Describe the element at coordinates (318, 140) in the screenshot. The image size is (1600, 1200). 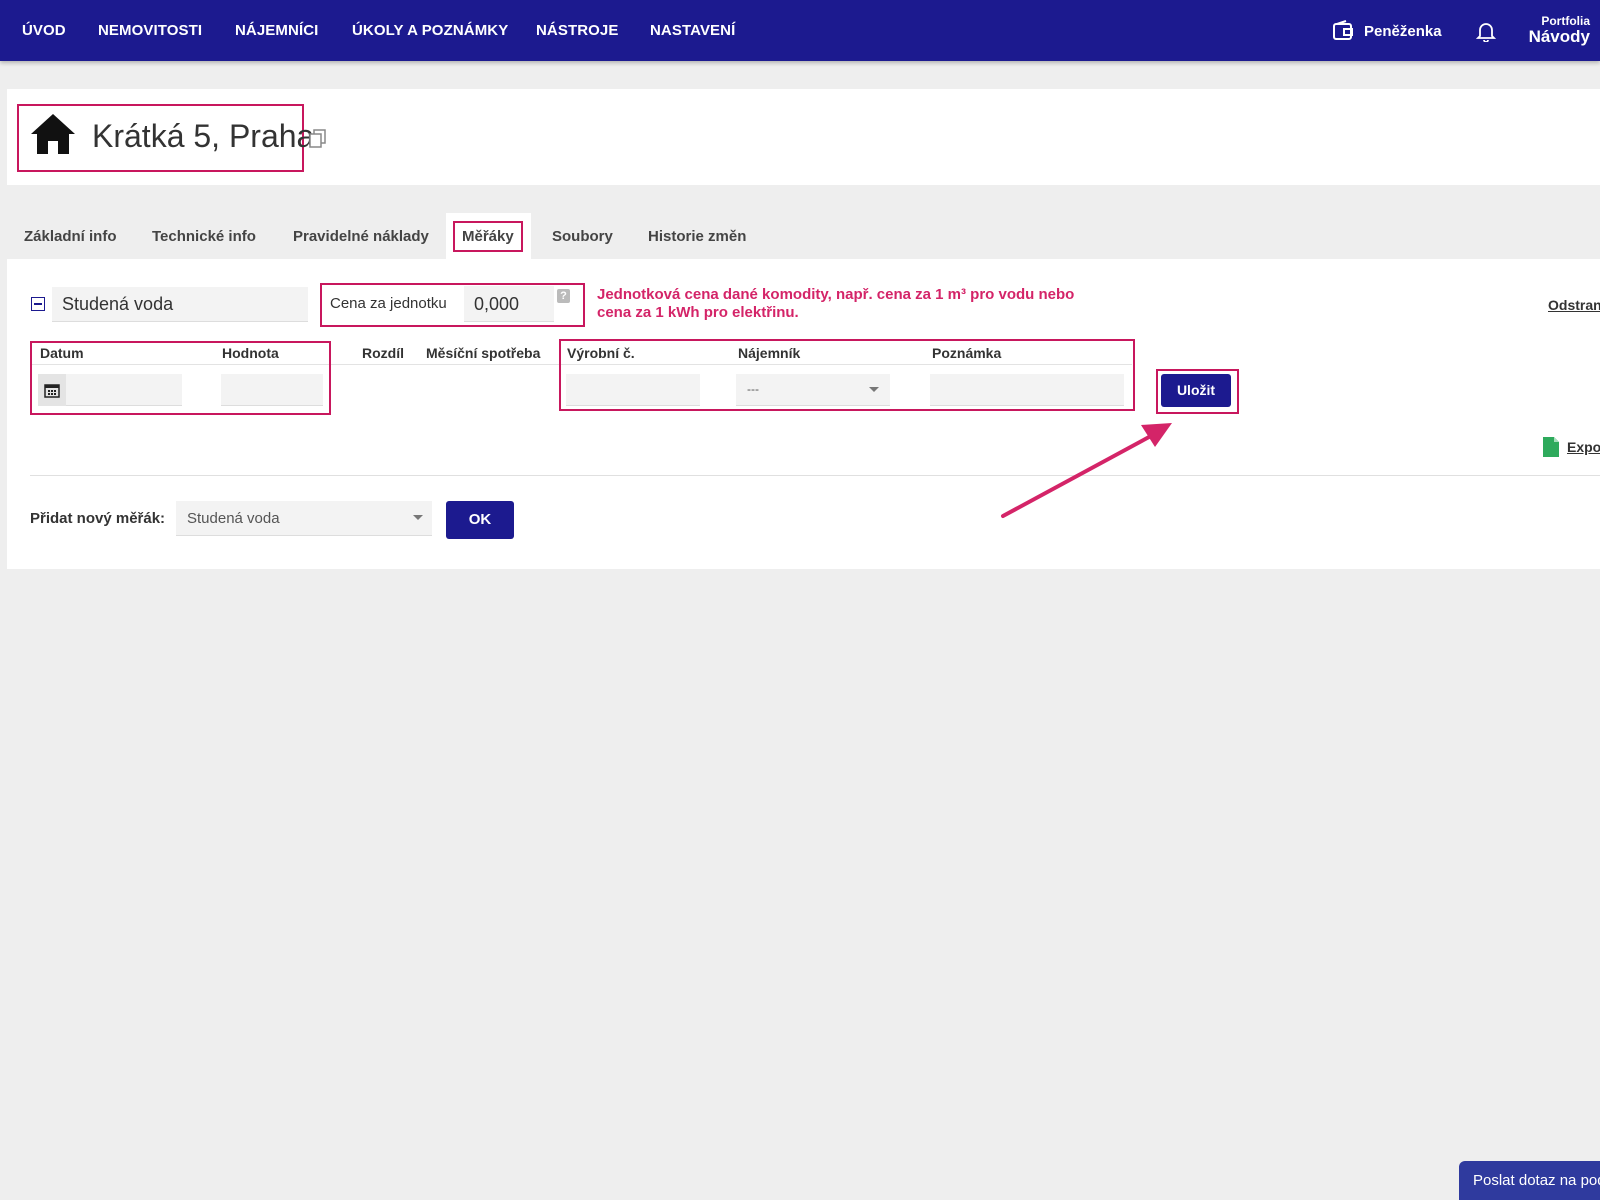
I see `copy-icon` at that location.